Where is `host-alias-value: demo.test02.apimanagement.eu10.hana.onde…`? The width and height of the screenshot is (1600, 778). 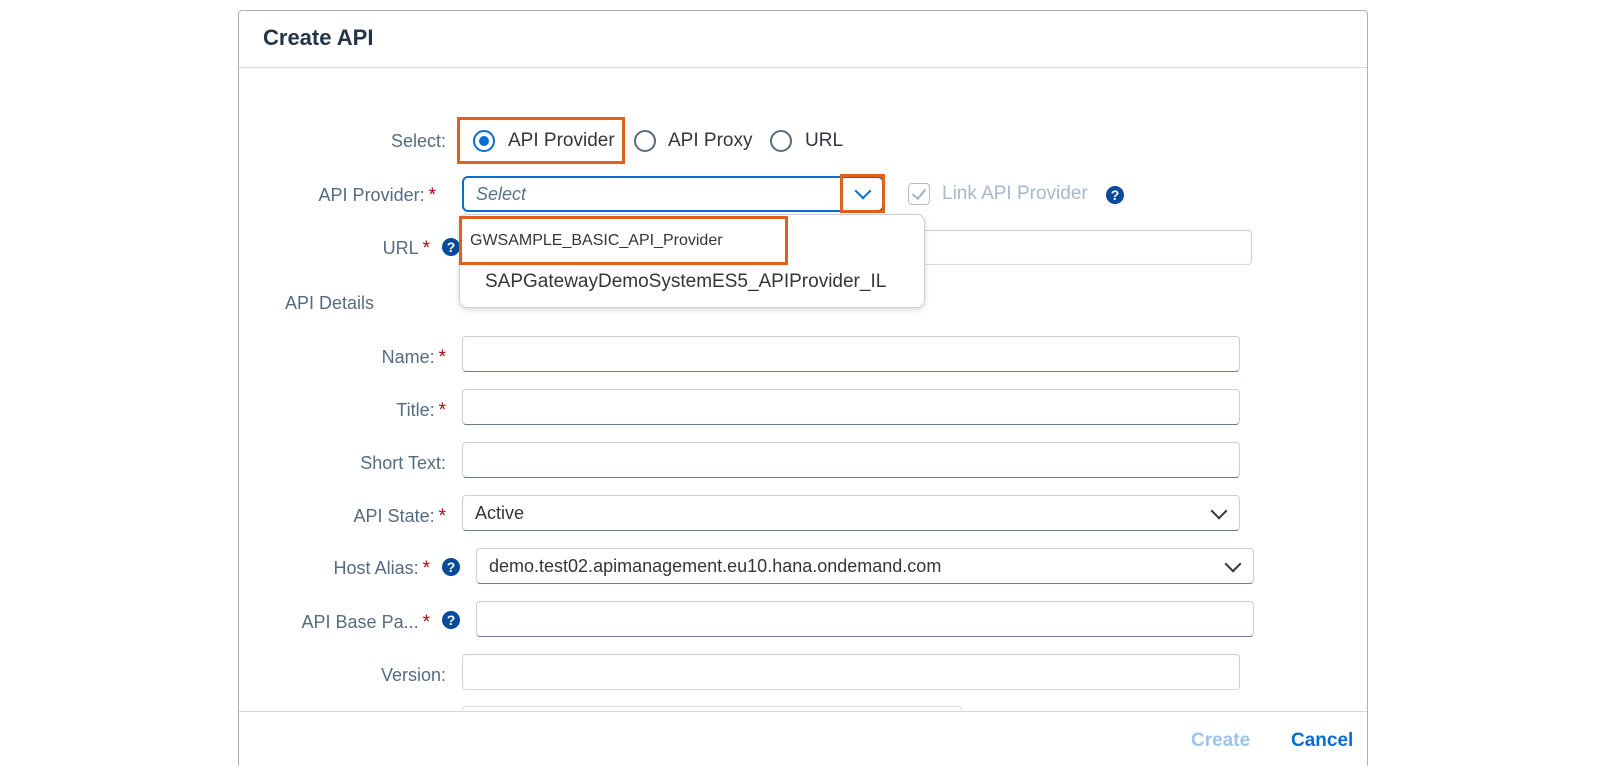
host-alias-value: demo.test02.apimanagement.eu10.hana.onde… is located at coordinates (715, 566).